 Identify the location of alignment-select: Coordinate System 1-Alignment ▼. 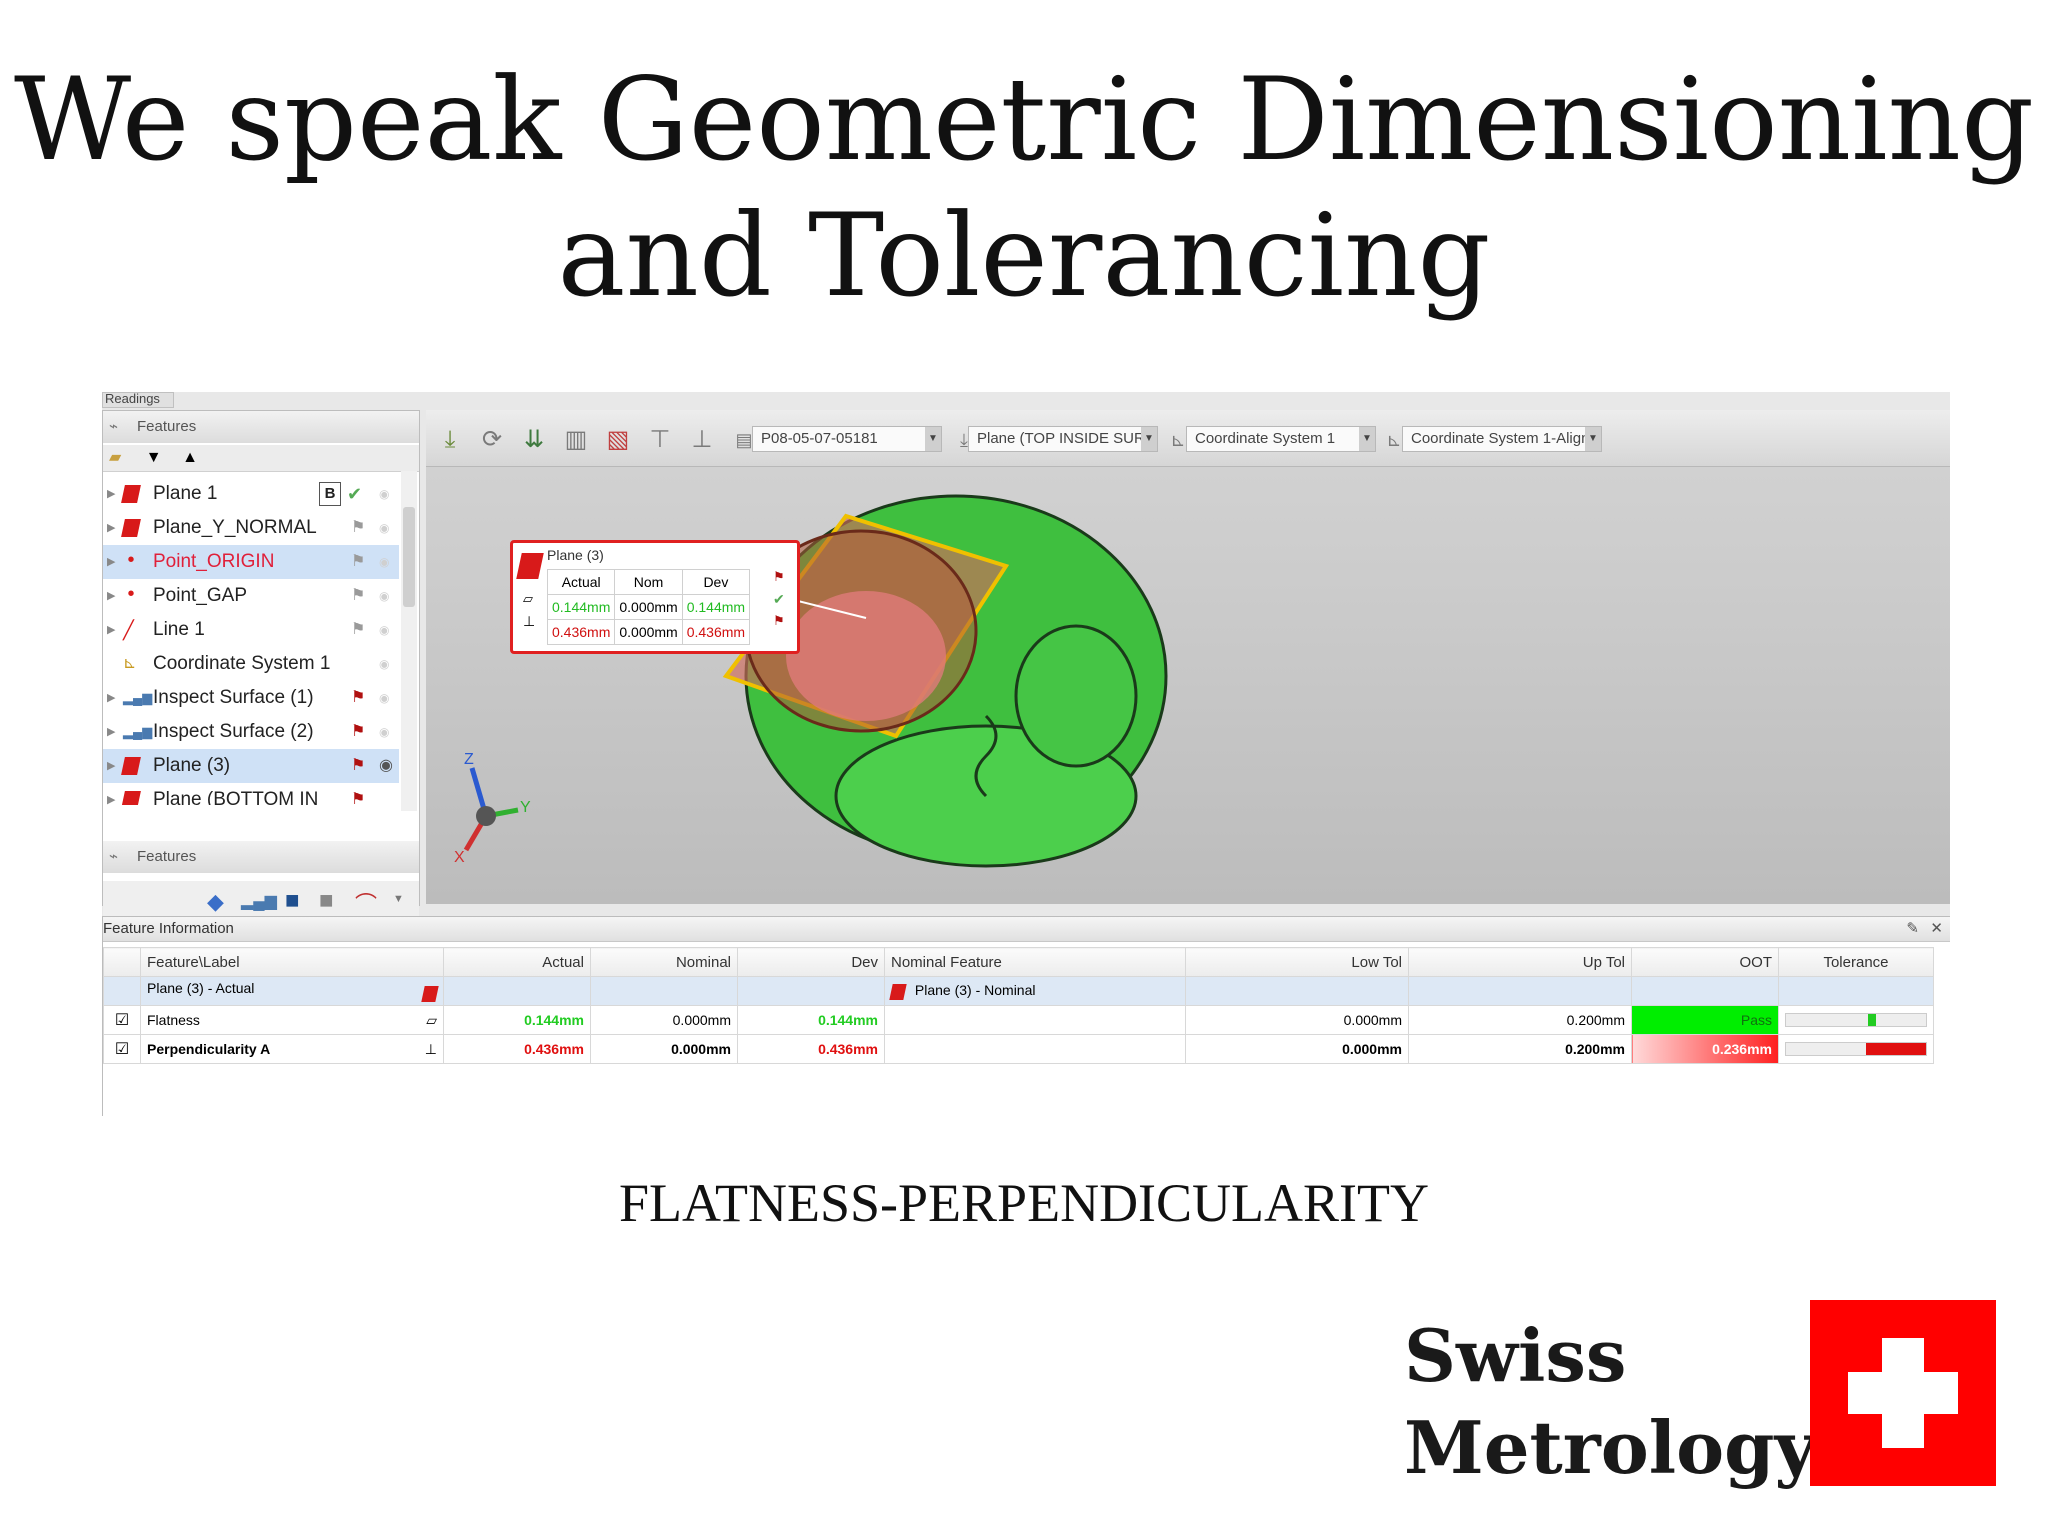
(1502, 439).